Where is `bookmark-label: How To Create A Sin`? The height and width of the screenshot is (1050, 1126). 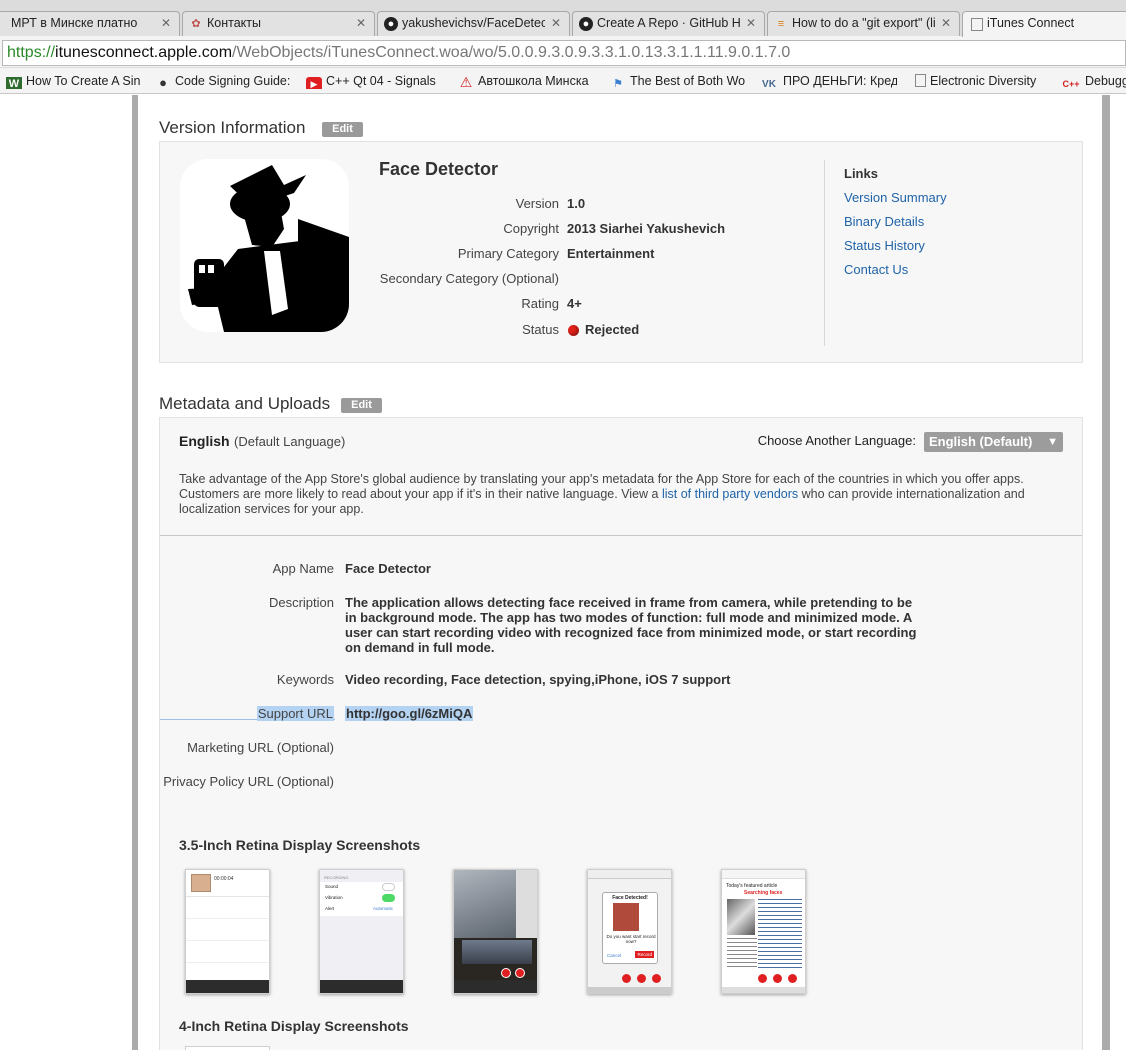
bookmark-label: How To Create A Sin is located at coordinates (83, 81).